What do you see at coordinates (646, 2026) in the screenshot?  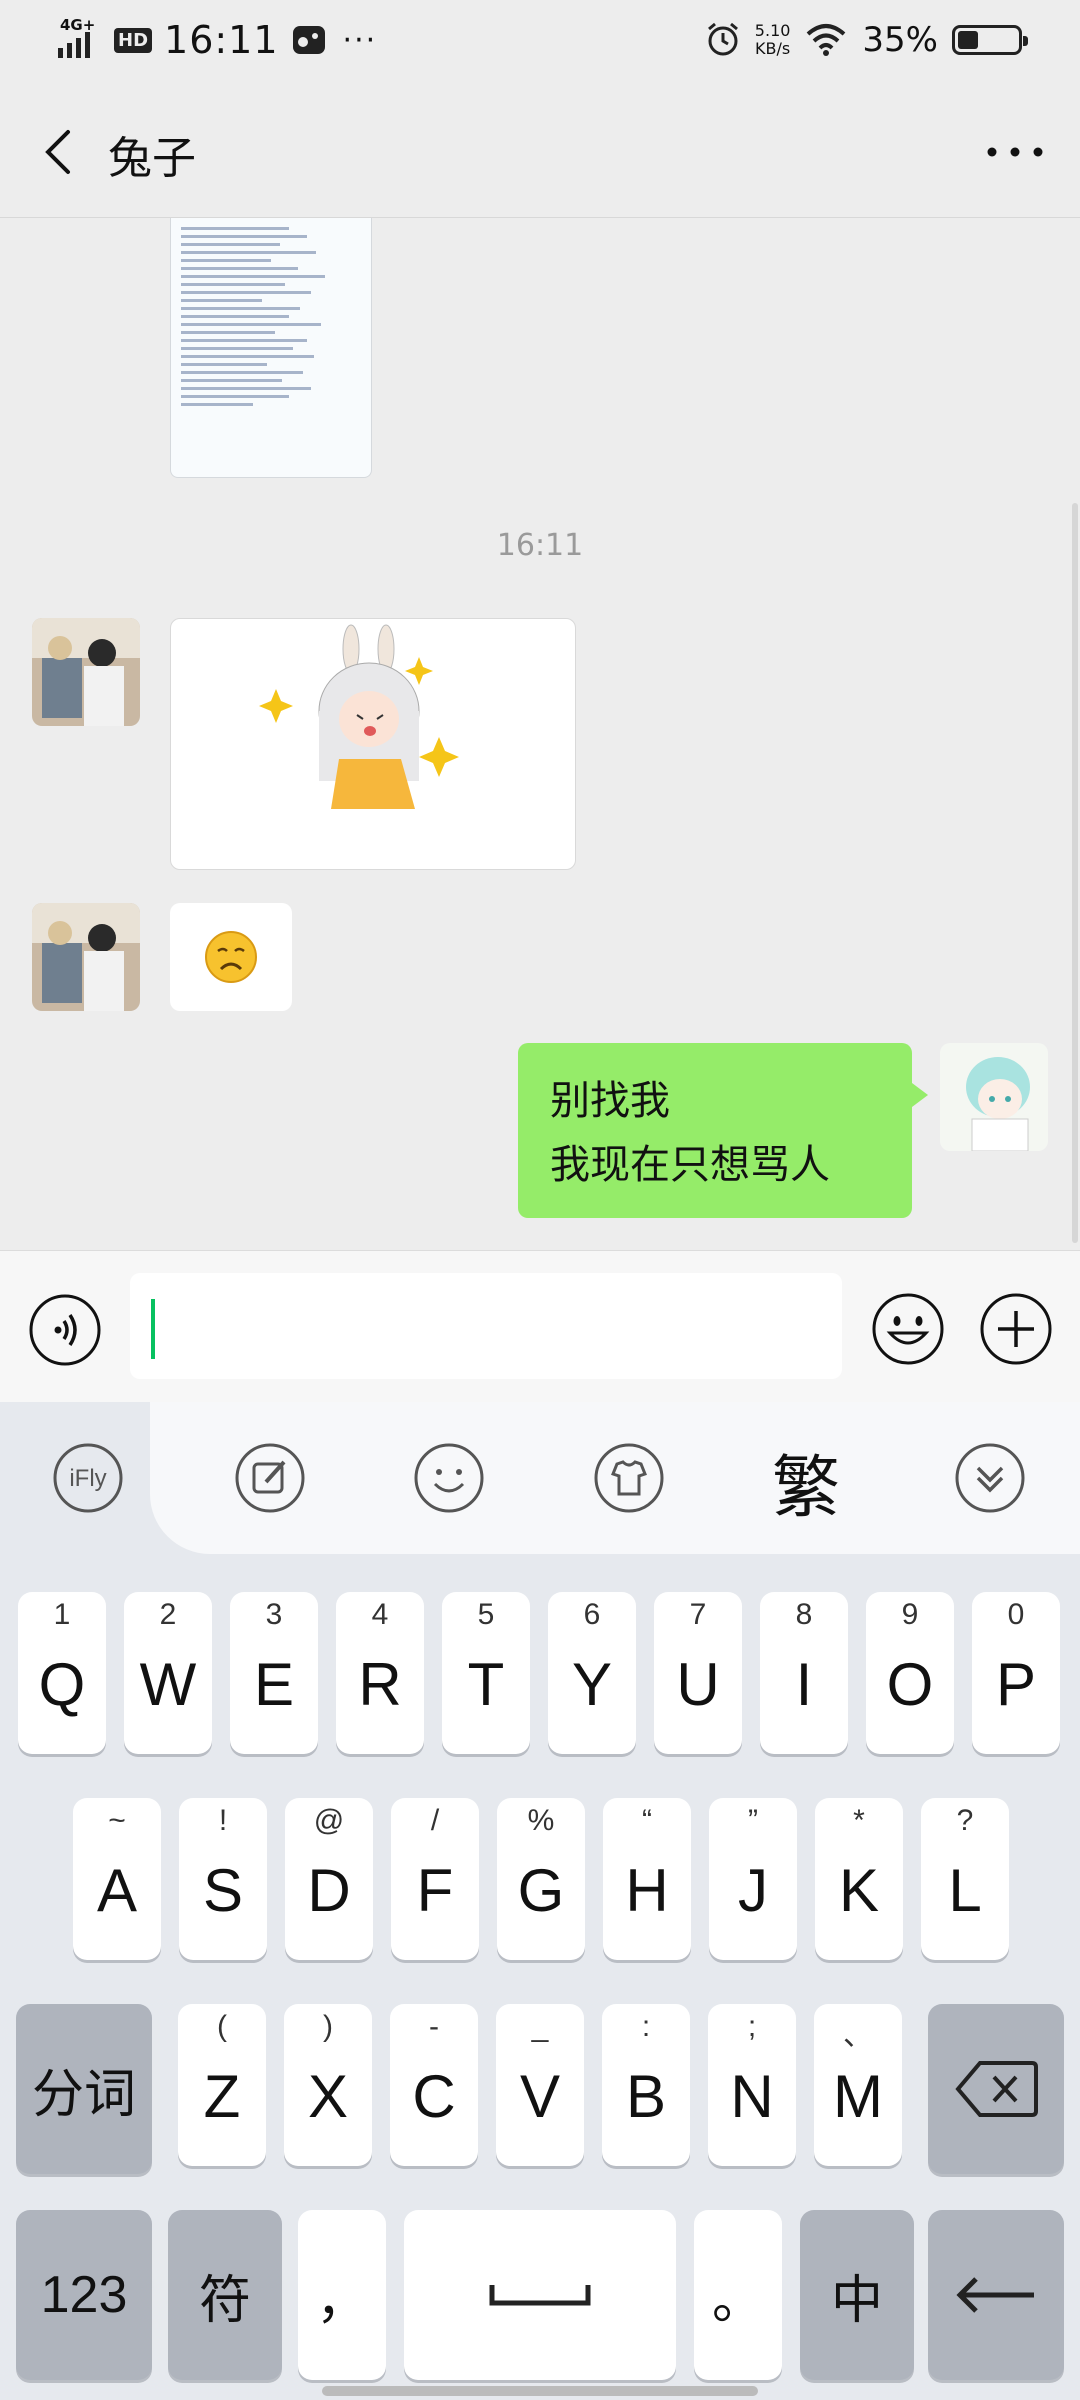 I see `key-alt-label: :` at bounding box center [646, 2026].